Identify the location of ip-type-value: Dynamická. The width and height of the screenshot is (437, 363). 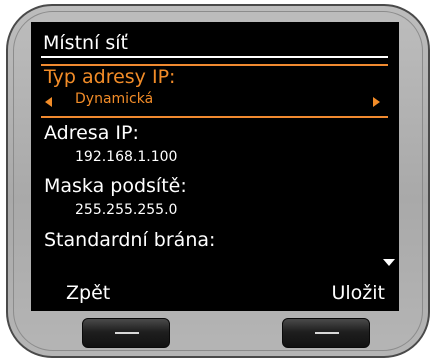
(114, 99).